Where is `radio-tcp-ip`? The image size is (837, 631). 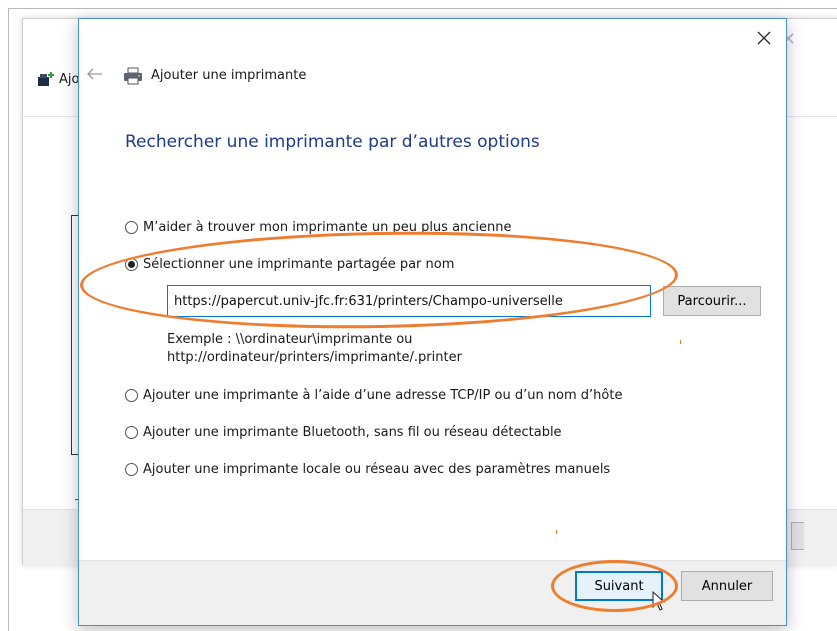
radio-tcp-ip is located at coordinates (131, 395).